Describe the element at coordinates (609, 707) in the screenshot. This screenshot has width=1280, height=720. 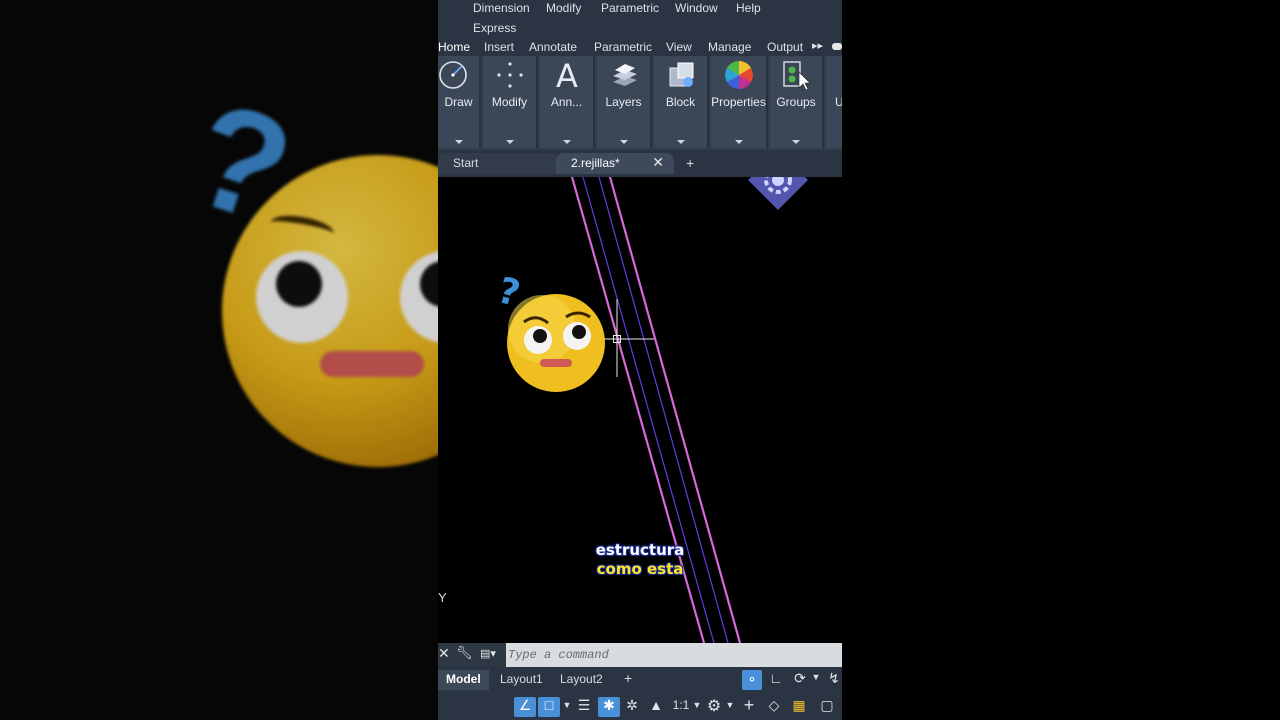
I see `annotation-visibility-icon: ✱` at that location.